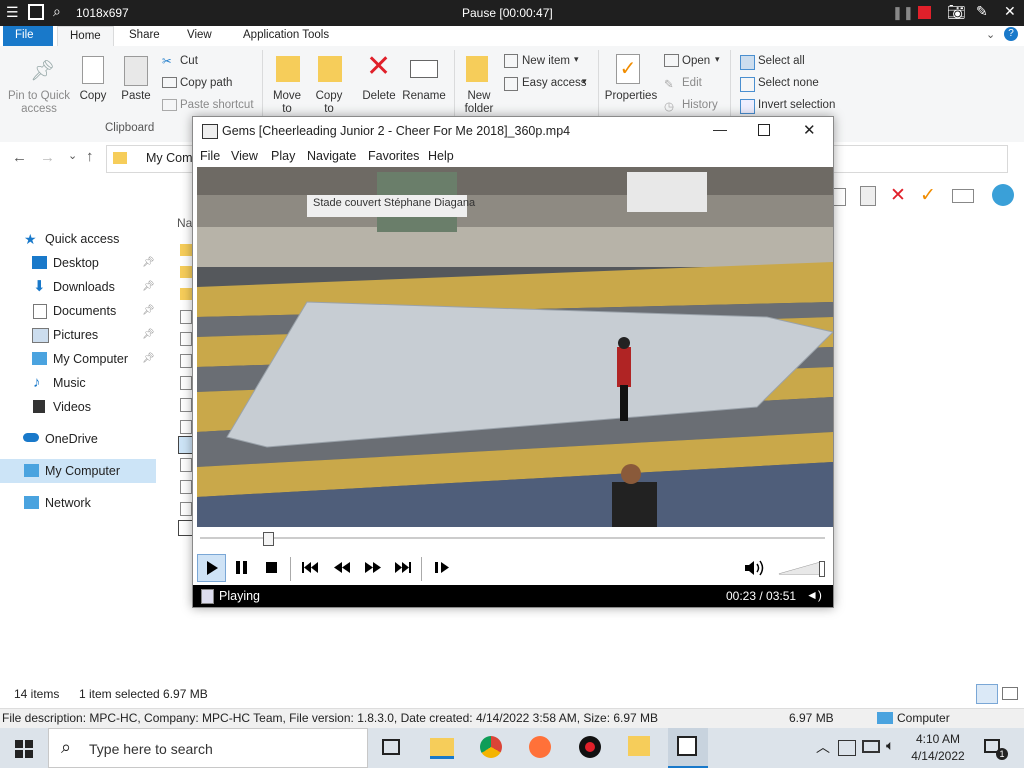  Describe the element at coordinates (72, 155) in the screenshot. I see `recent-locations-icon: ⌄` at that location.